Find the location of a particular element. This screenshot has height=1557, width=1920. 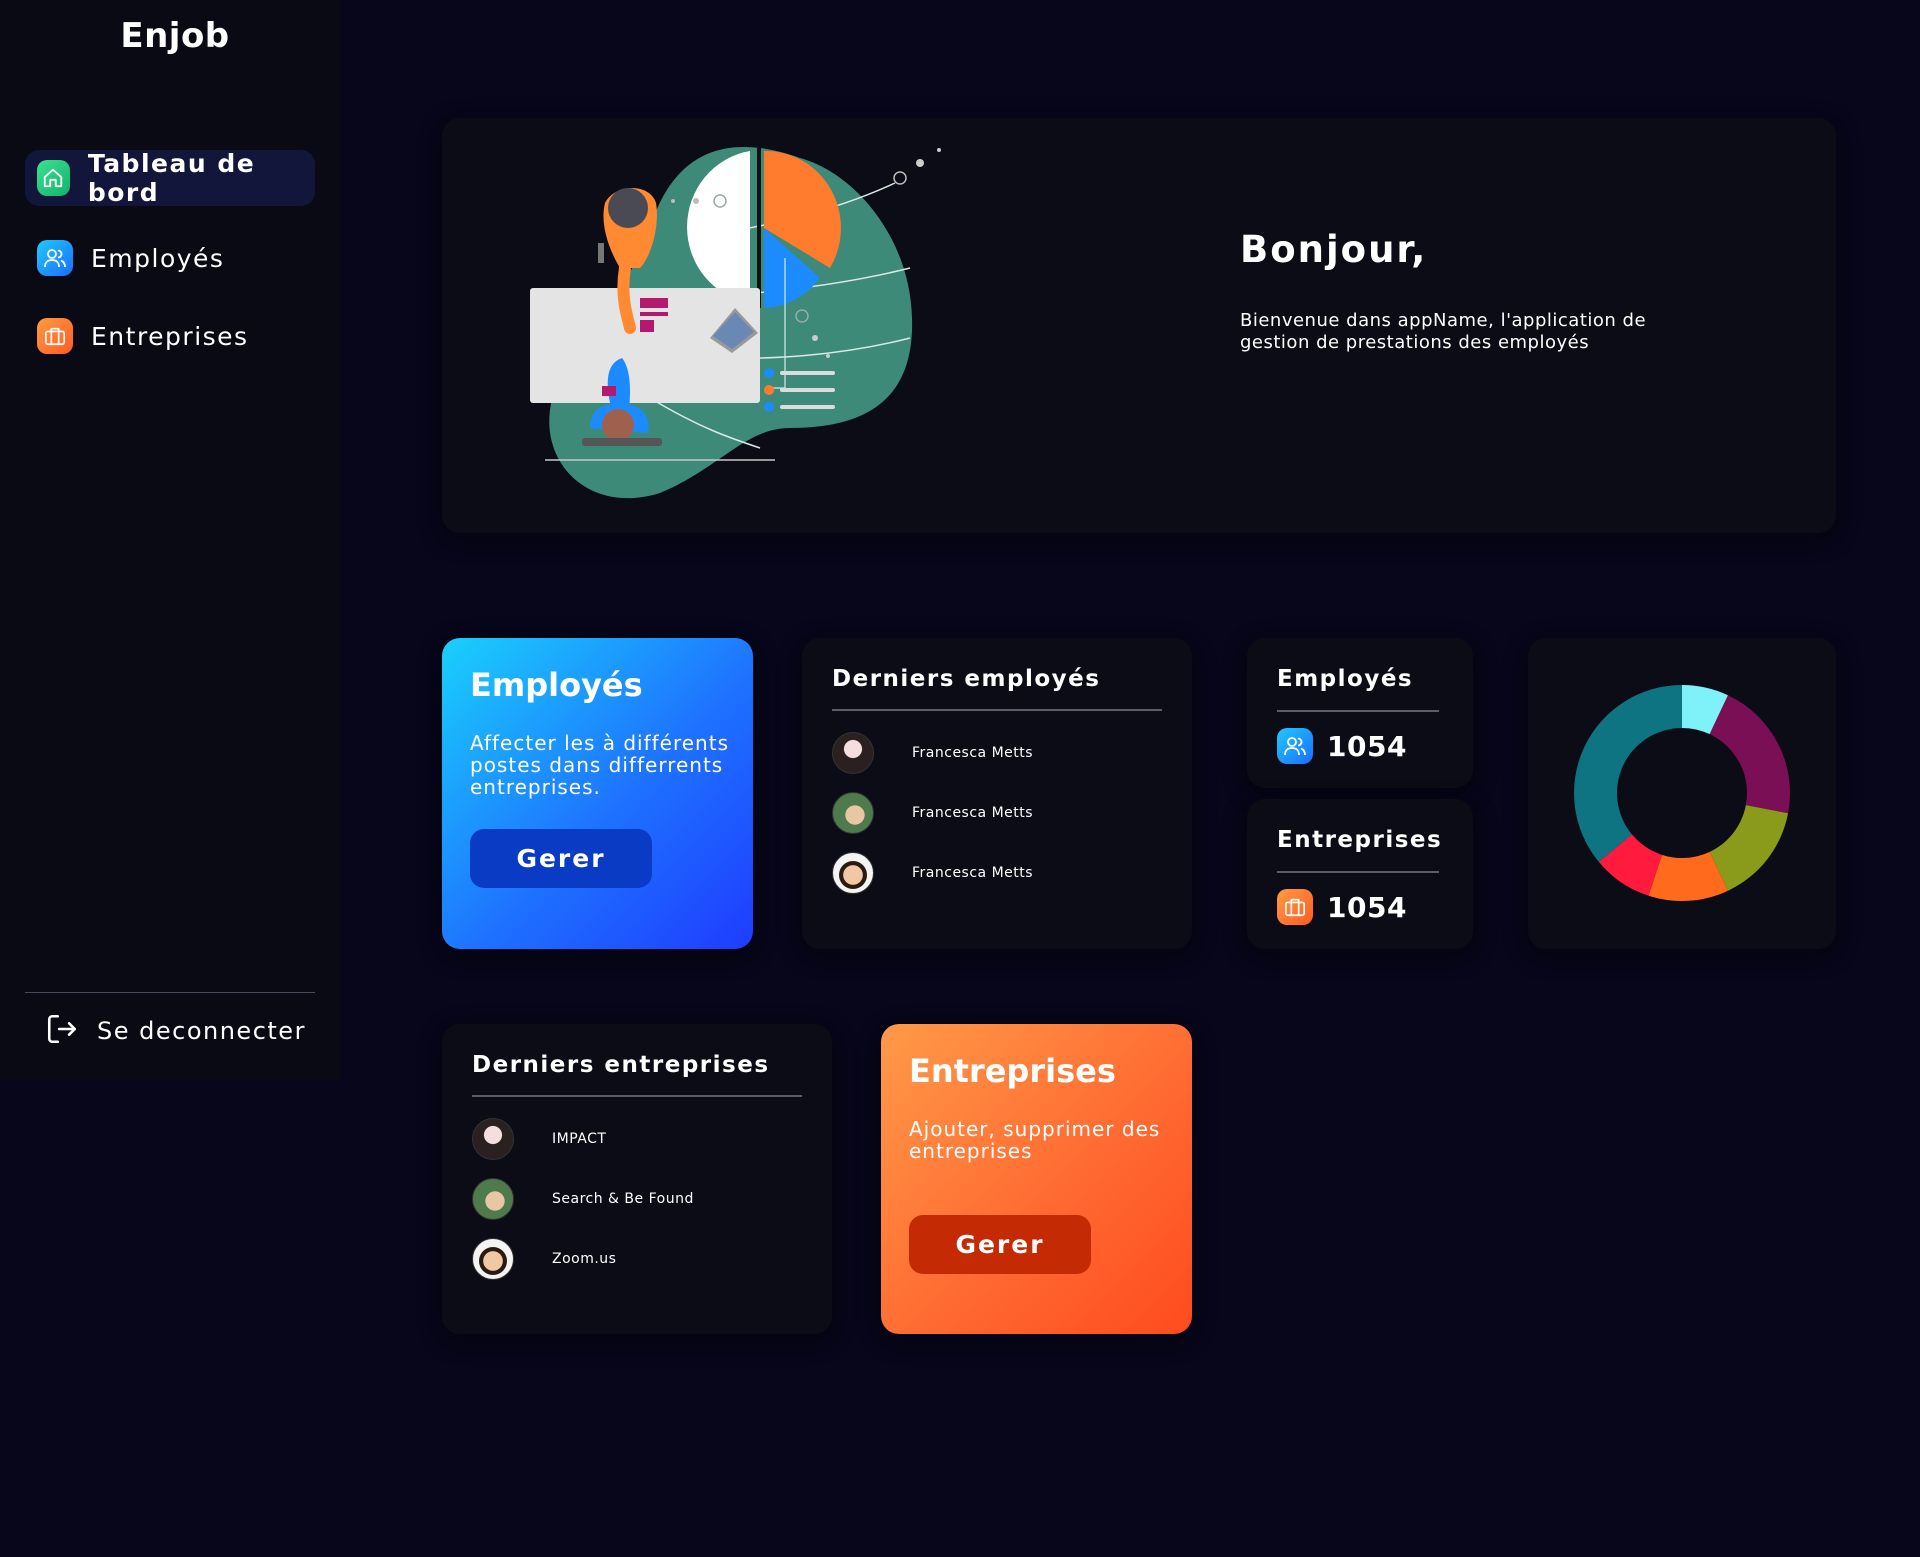

brand-logo: Enjob is located at coordinates (175, 36).